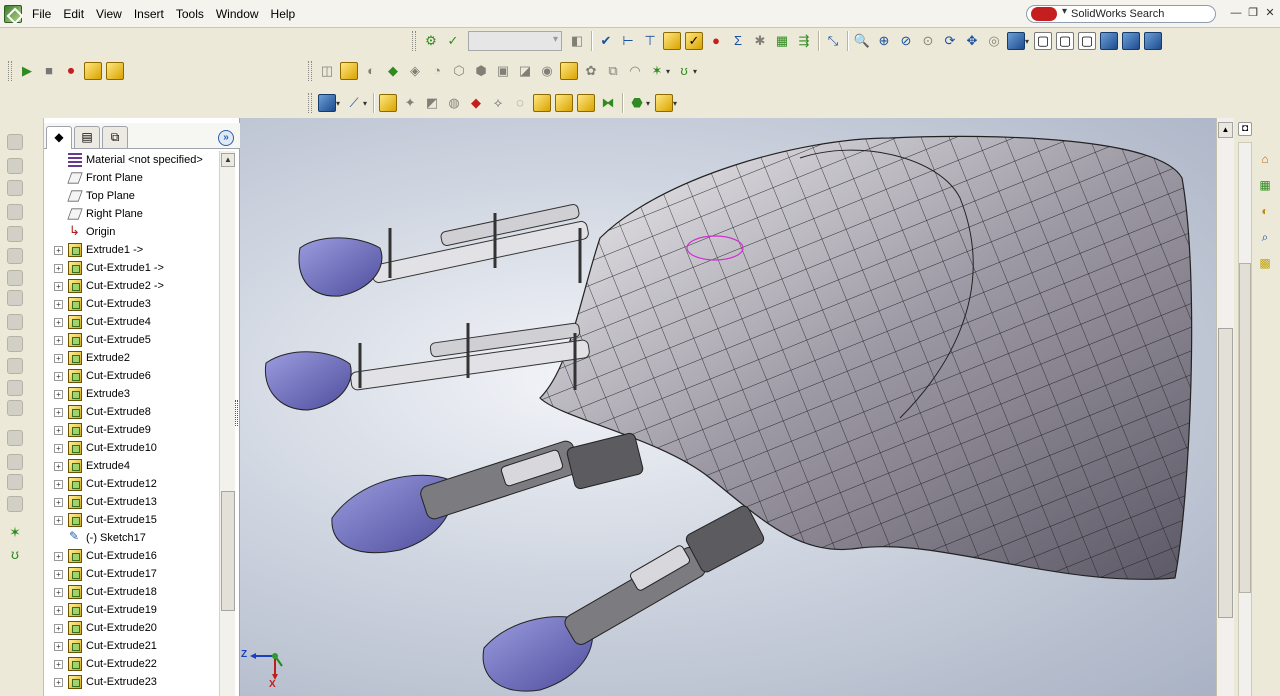 This screenshot has height=696, width=1280. I want to click on section-view-icon, so click(1153, 41).